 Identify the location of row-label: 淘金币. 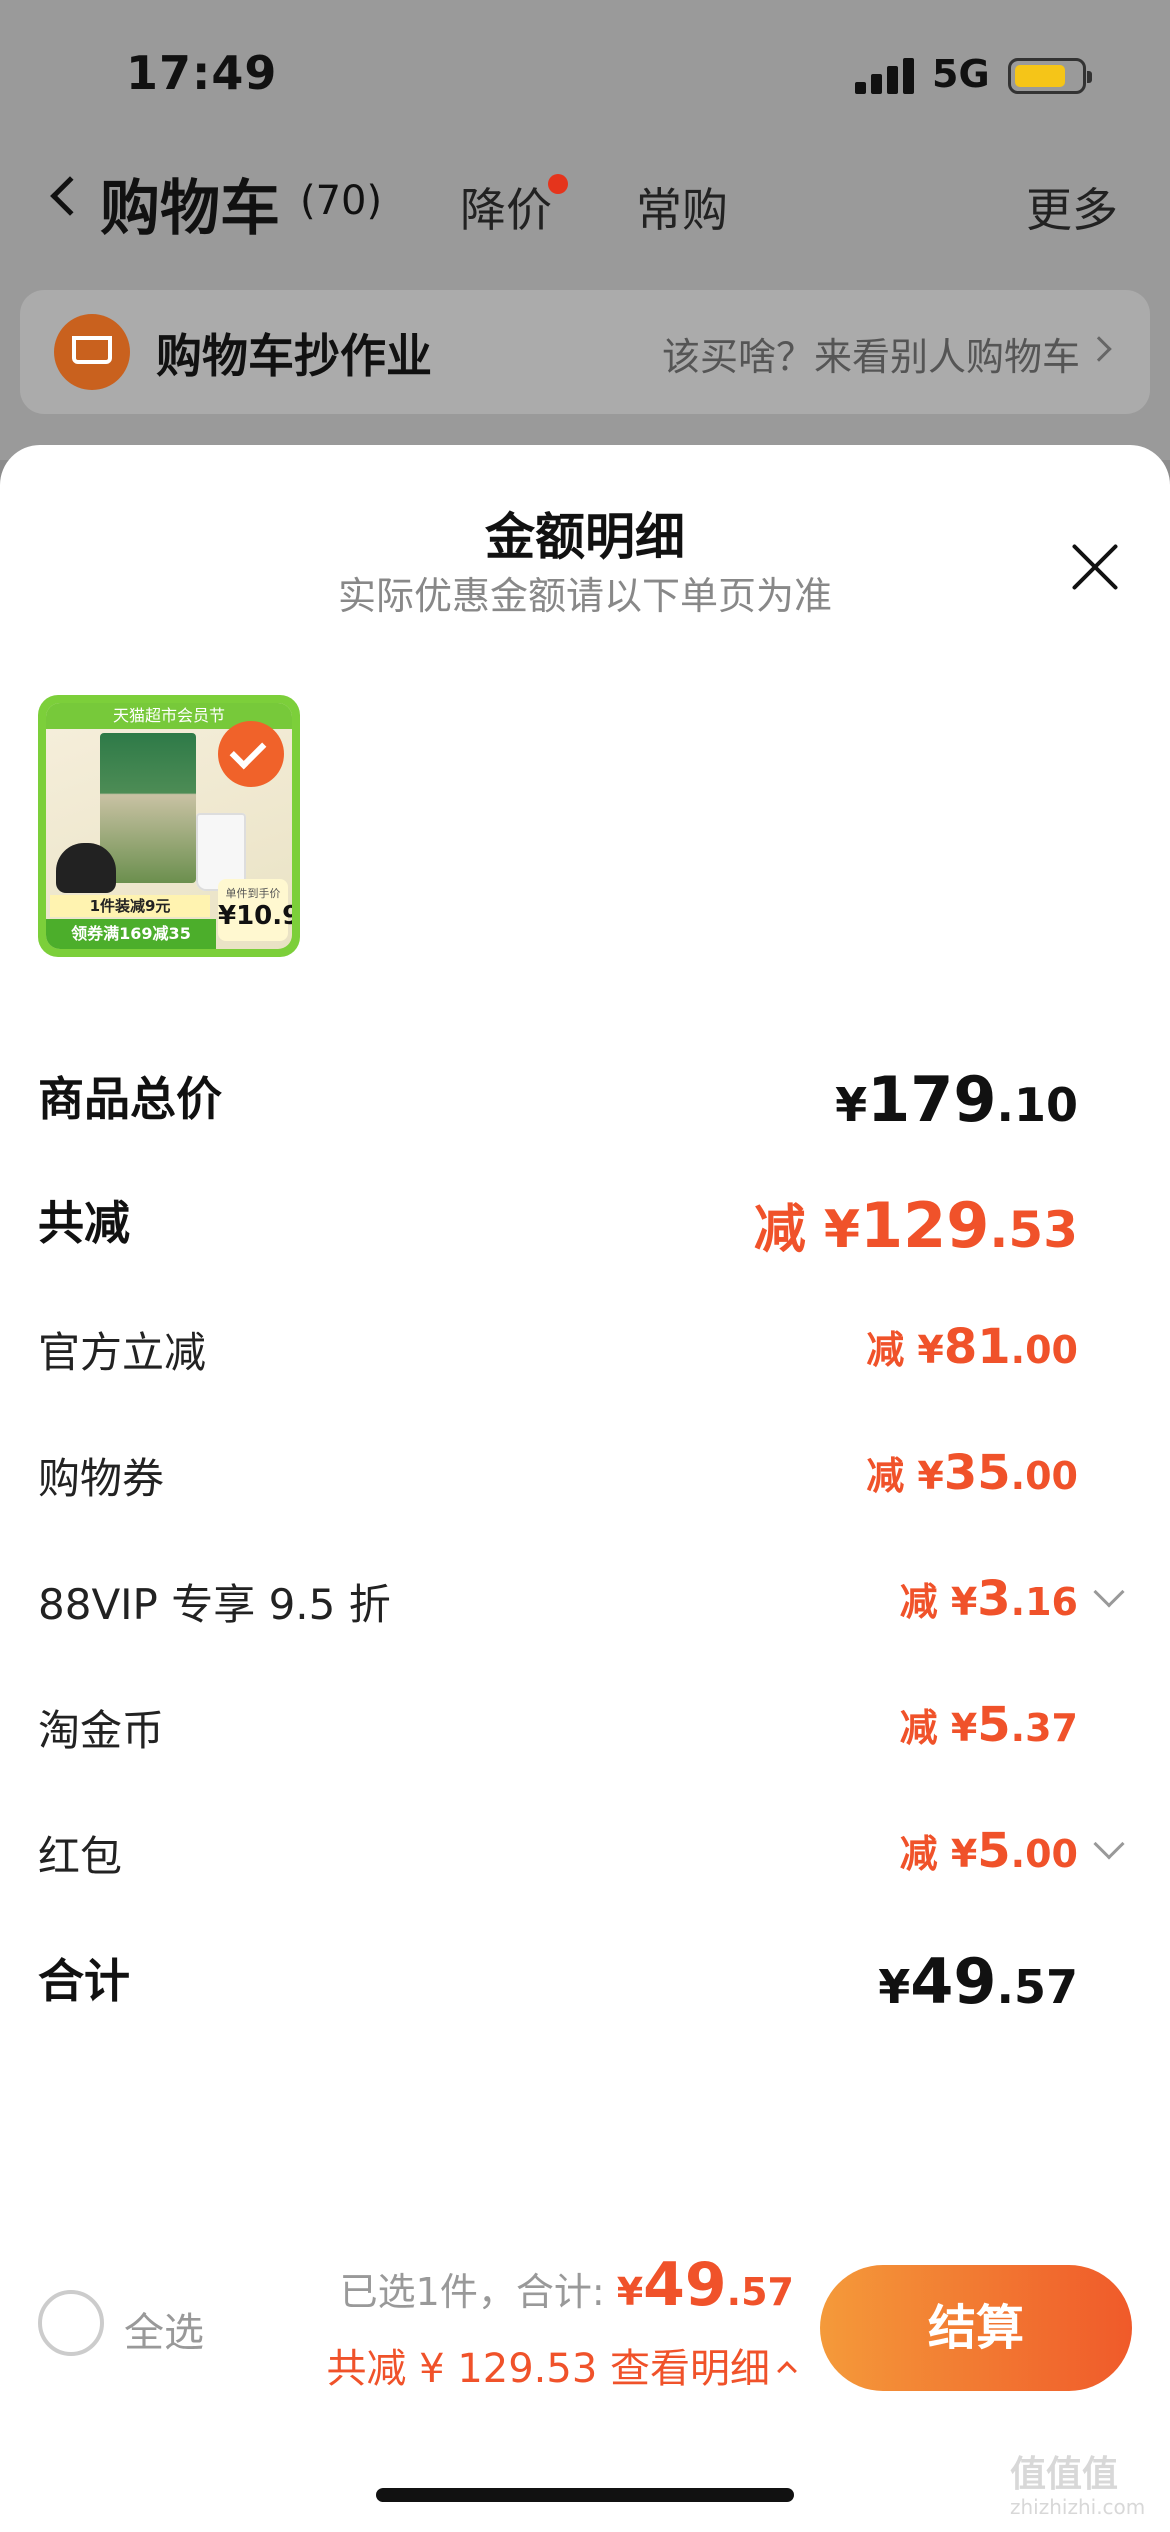
(101, 1730).